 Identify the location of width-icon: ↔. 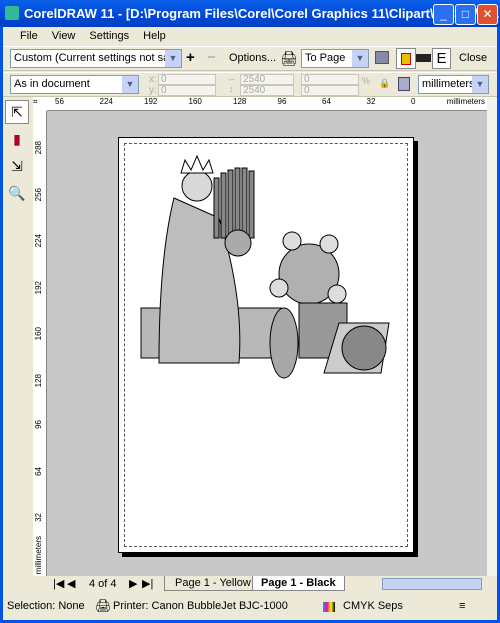
(231, 78).